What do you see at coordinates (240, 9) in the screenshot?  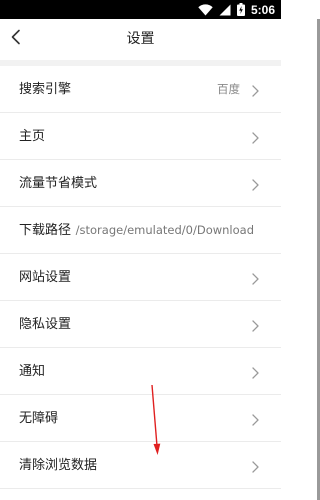 I see `battery-charging-icon` at bounding box center [240, 9].